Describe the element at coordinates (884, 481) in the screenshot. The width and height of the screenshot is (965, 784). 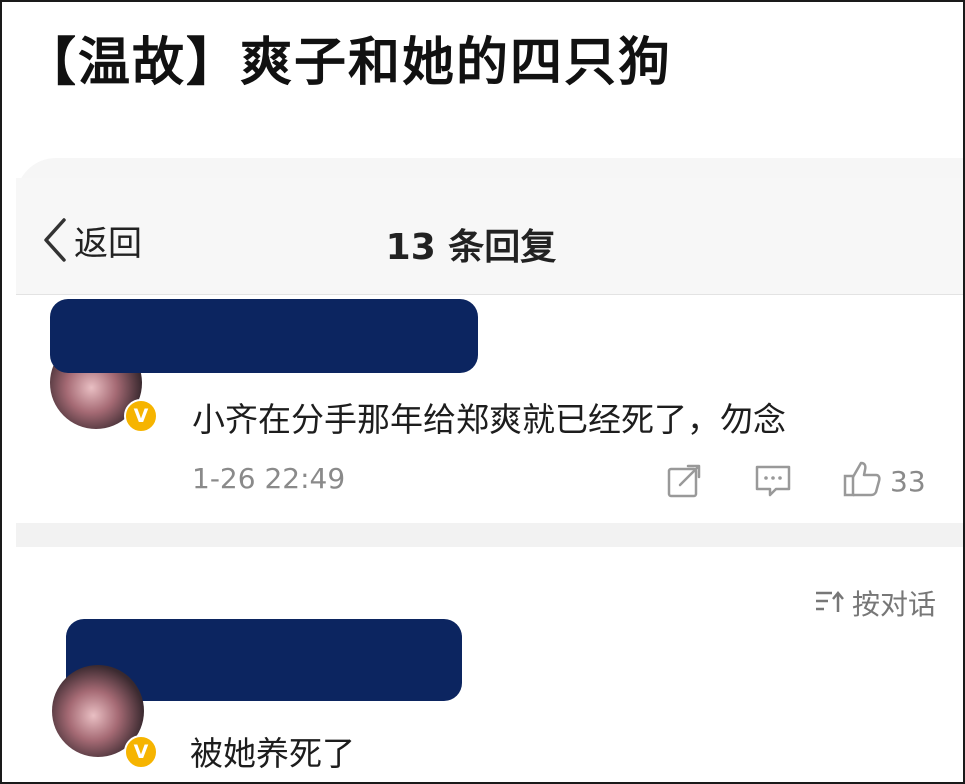
I see `like-button: 33` at that location.